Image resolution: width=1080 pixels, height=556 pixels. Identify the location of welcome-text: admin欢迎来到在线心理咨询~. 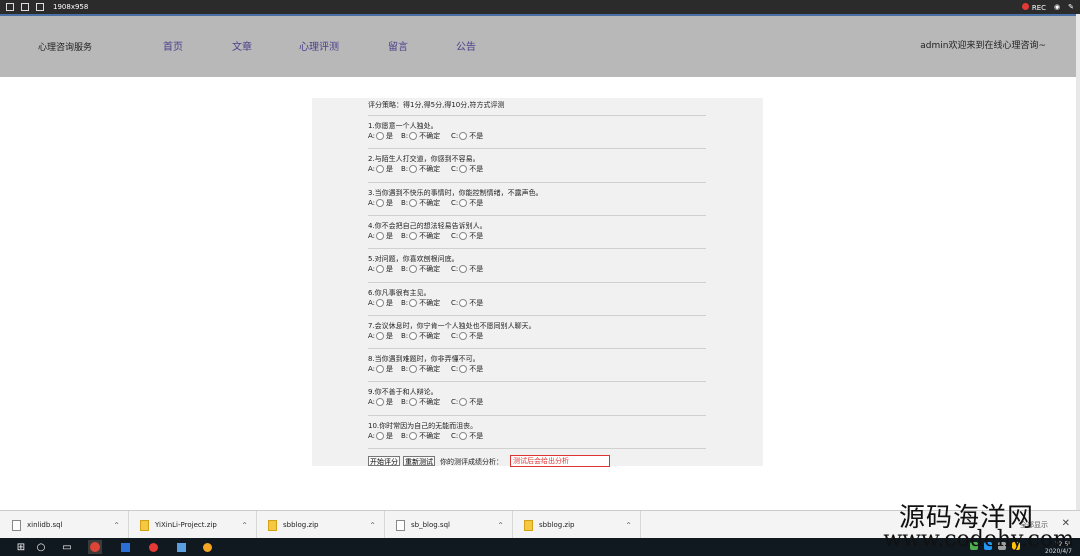
(983, 46).